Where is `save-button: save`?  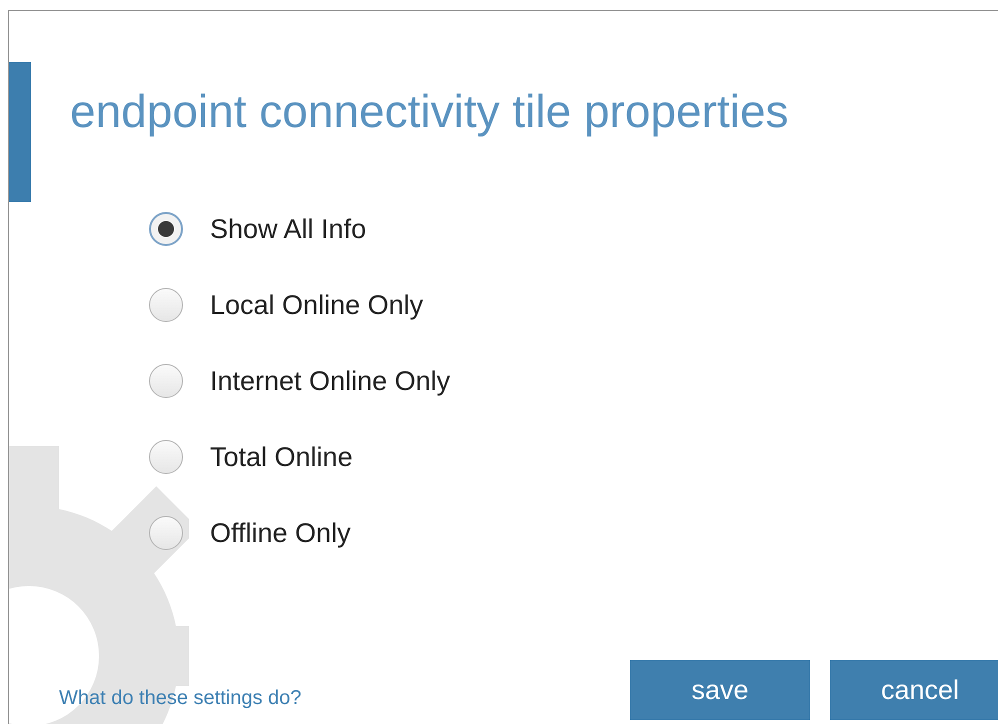
save-button: save is located at coordinates (720, 690).